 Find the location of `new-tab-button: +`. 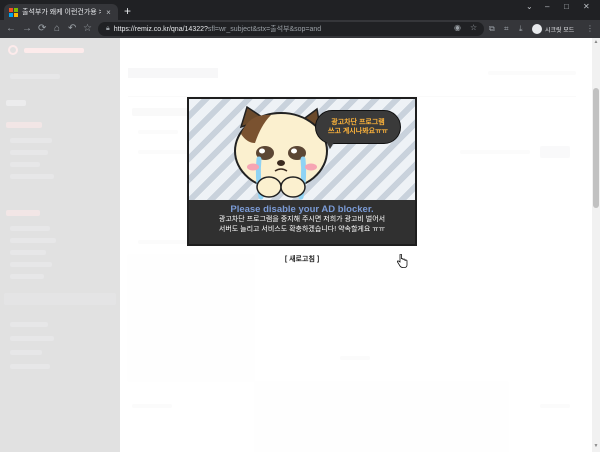

new-tab-button: + is located at coordinates (127, 11).